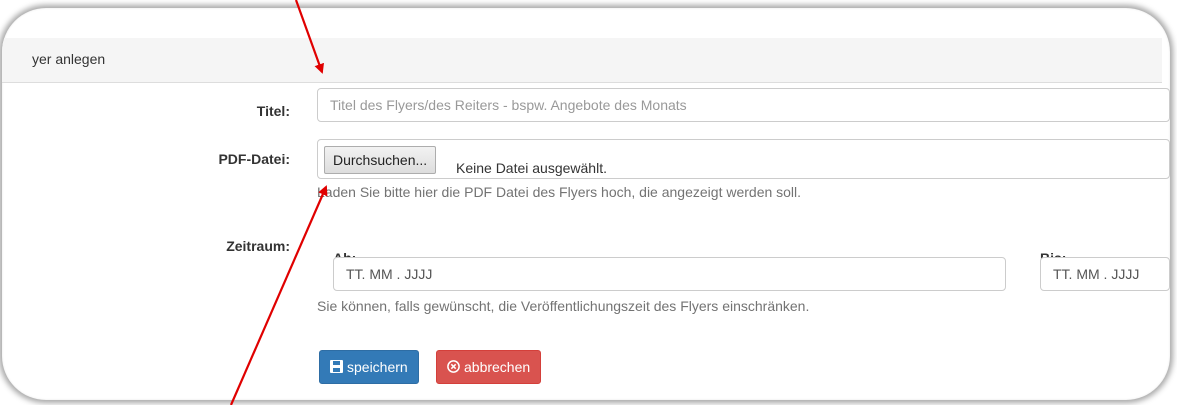 This screenshot has height=405, width=1177. What do you see at coordinates (254, 159) in the screenshot?
I see `pdf-label: PDF-Datei:` at bounding box center [254, 159].